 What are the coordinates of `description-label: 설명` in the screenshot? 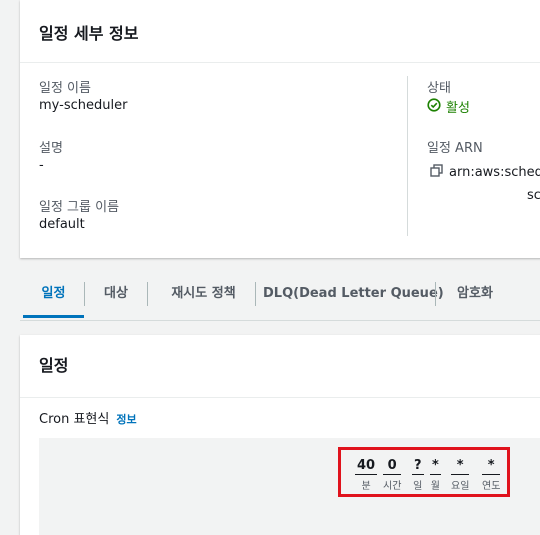 It's located at (51, 148).